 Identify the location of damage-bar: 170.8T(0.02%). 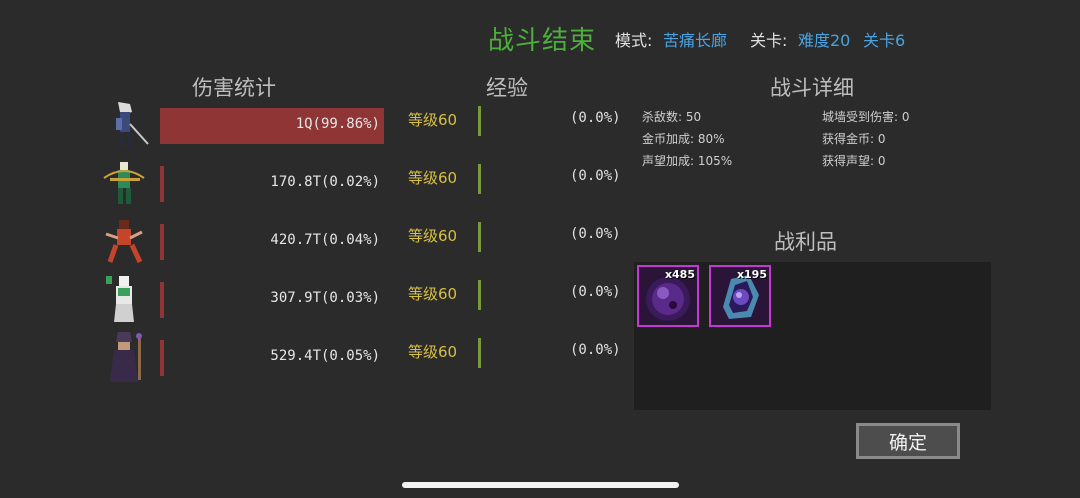
(272, 184).